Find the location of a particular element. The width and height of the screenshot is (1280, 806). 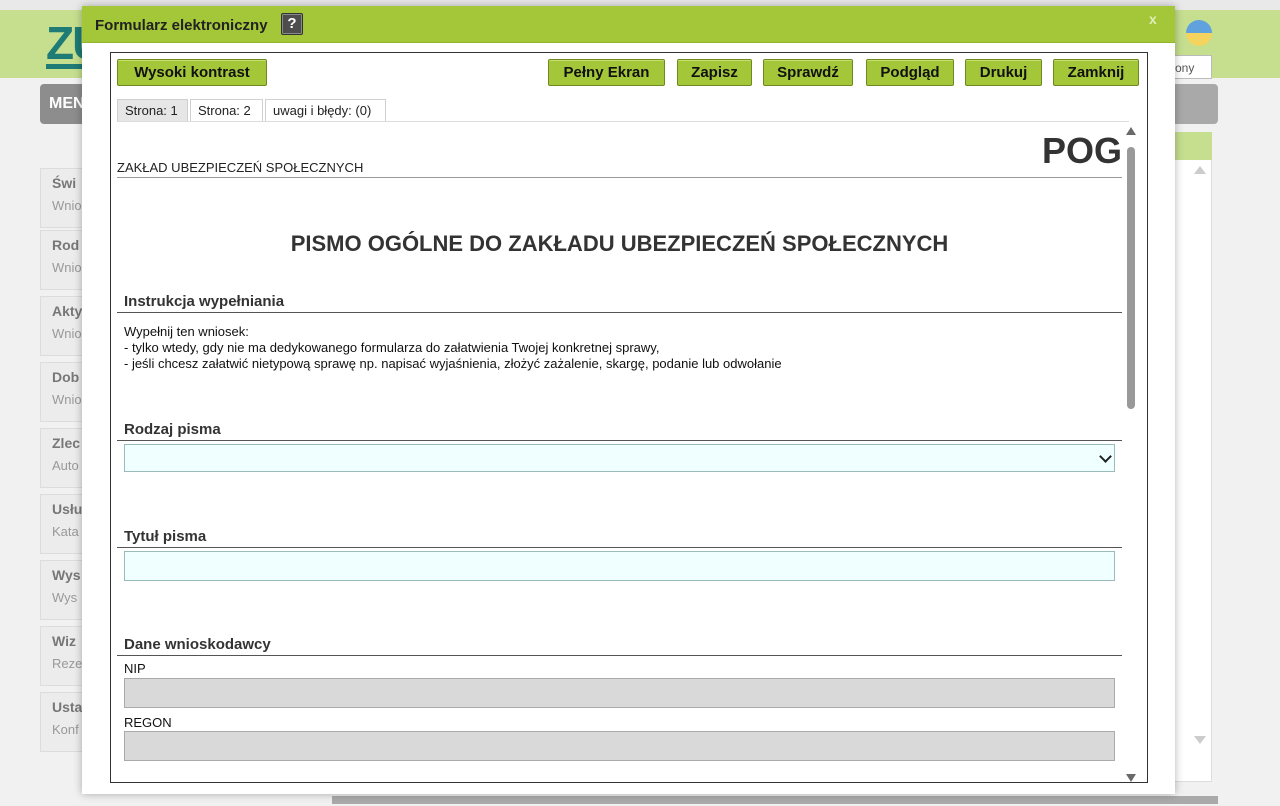

scroll-up-icon is located at coordinates (1131, 131).